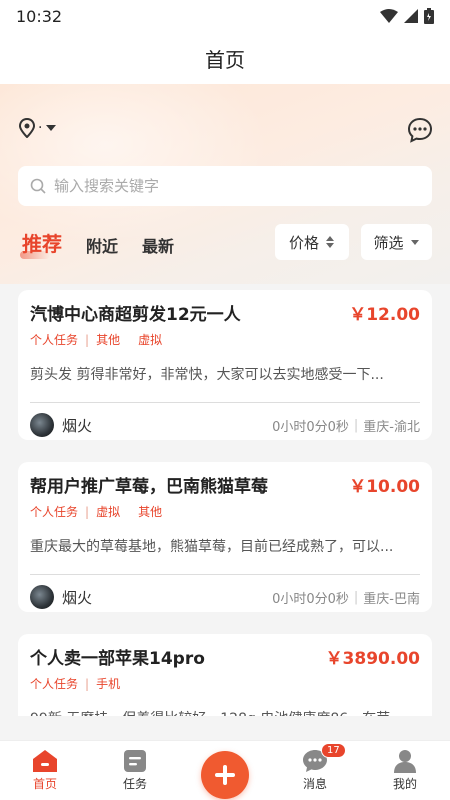 The width and height of the screenshot is (450, 800). What do you see at coordinates (411, 16) in the screenshot?
I see `signal-icon` at bounding box center [411, 16].